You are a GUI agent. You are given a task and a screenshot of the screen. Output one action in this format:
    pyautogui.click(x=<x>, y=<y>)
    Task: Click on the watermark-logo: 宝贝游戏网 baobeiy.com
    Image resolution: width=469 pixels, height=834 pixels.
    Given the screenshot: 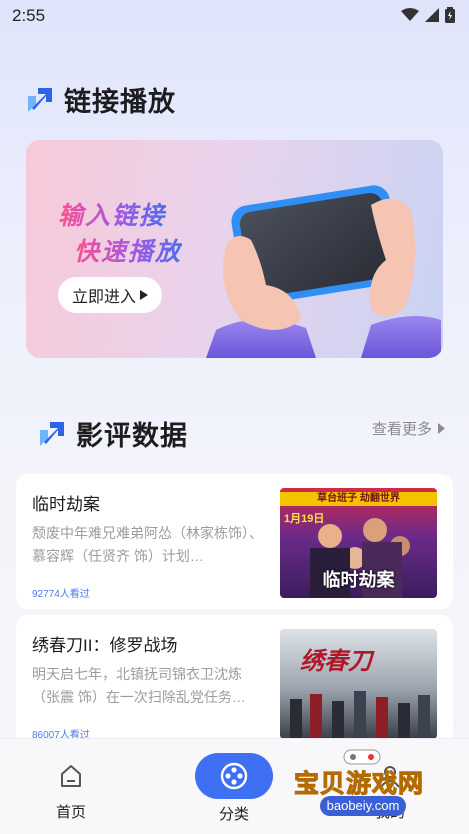 What is the action you would take?
    pyautogui.click(x=365, y=788)
    